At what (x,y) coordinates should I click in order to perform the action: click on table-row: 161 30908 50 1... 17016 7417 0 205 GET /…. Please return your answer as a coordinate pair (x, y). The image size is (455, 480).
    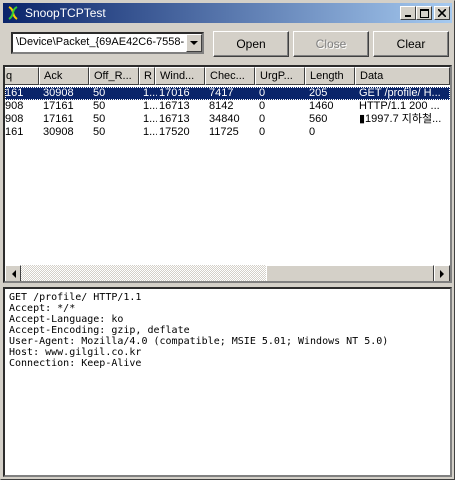
    Looking at the image, I should click on (227, 93).